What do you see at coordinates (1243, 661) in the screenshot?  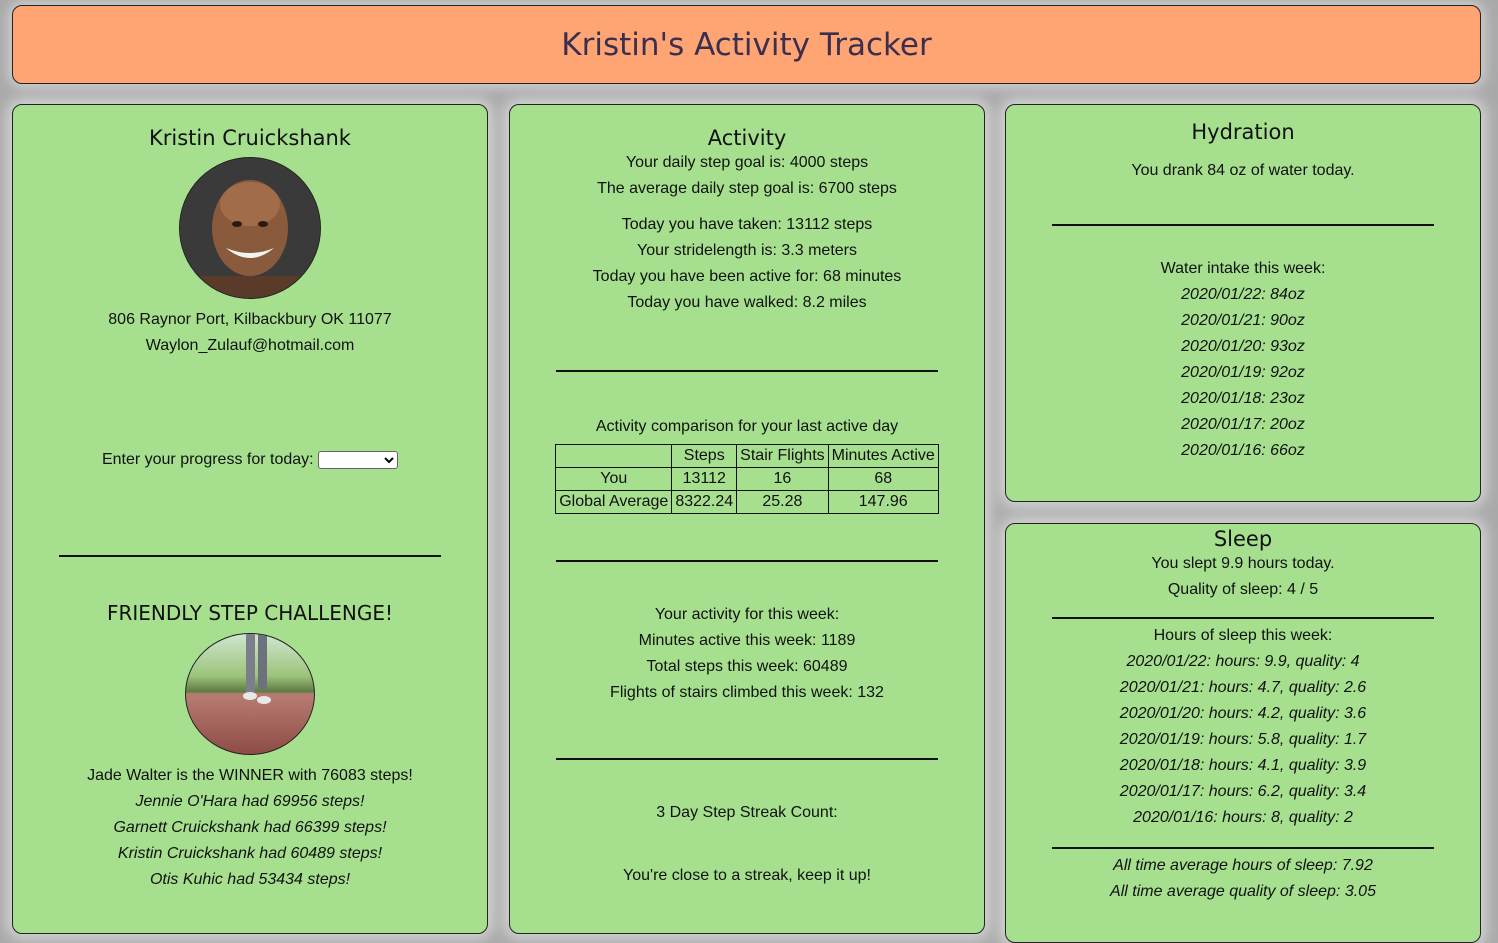 I see `sleep-day-entry: 2020/01/22: hours: 9.9, quality: 4` at bounding box center [1243, 661].